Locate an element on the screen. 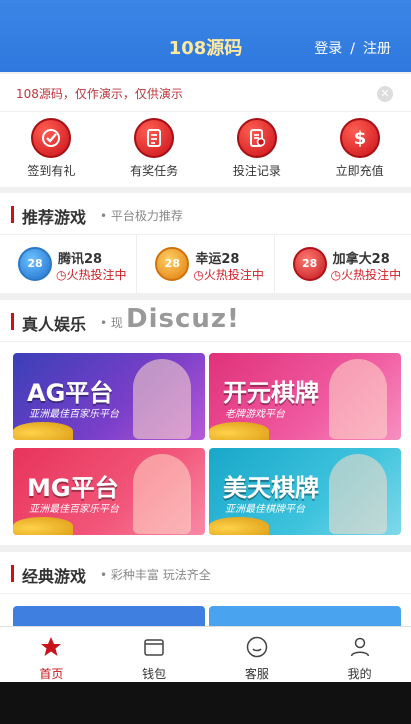 Image resolution: width=411 pixels, height=724 pixels. tab-service: 客服 is located at coordinates (257, 654).